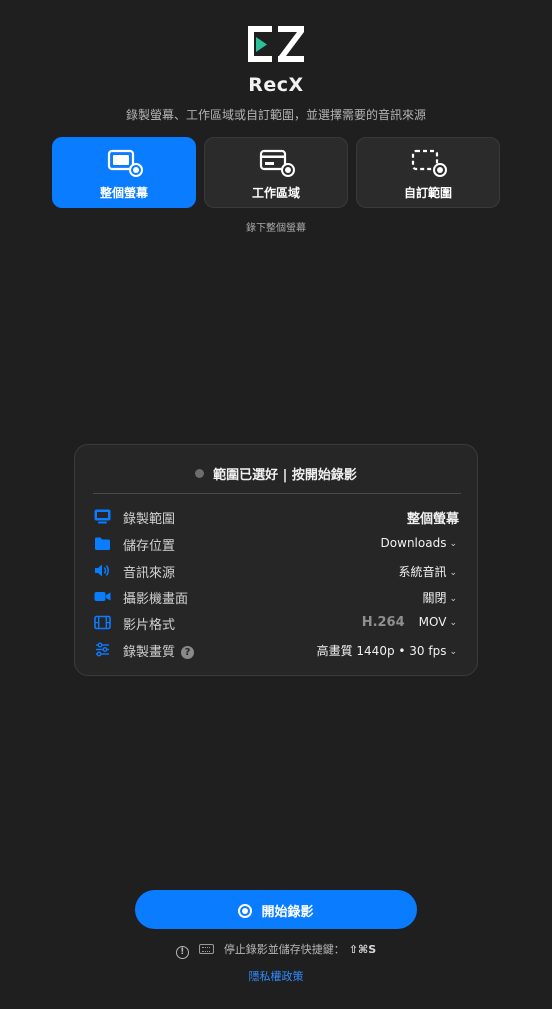 This screenshot has height=1009, width=552. I want to click on camera-icon, so click(102, 596).